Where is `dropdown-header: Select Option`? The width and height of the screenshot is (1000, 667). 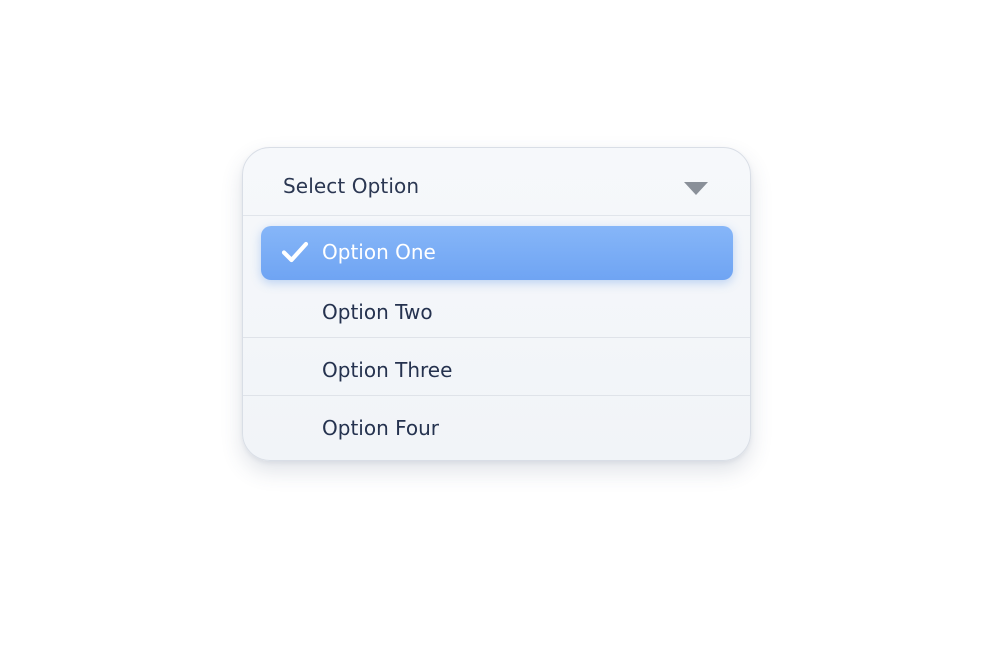 dropdown-header: Select Option is located at coordinates (496, 182).